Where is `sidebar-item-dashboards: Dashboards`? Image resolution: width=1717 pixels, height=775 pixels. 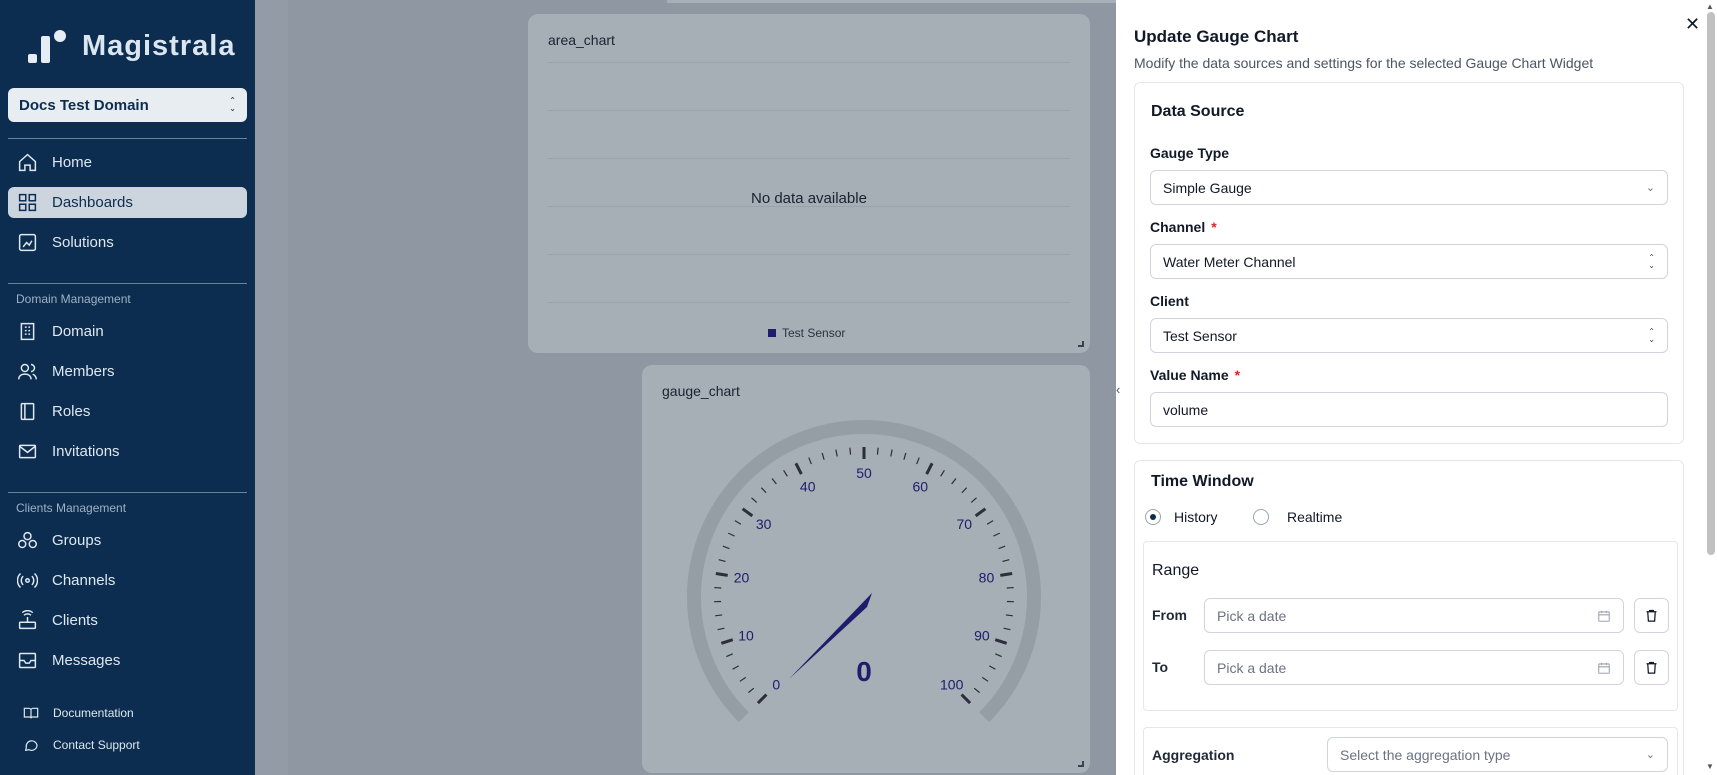
sidebar-item-dashboards: Dashboards is located at coordinates (127, 202).